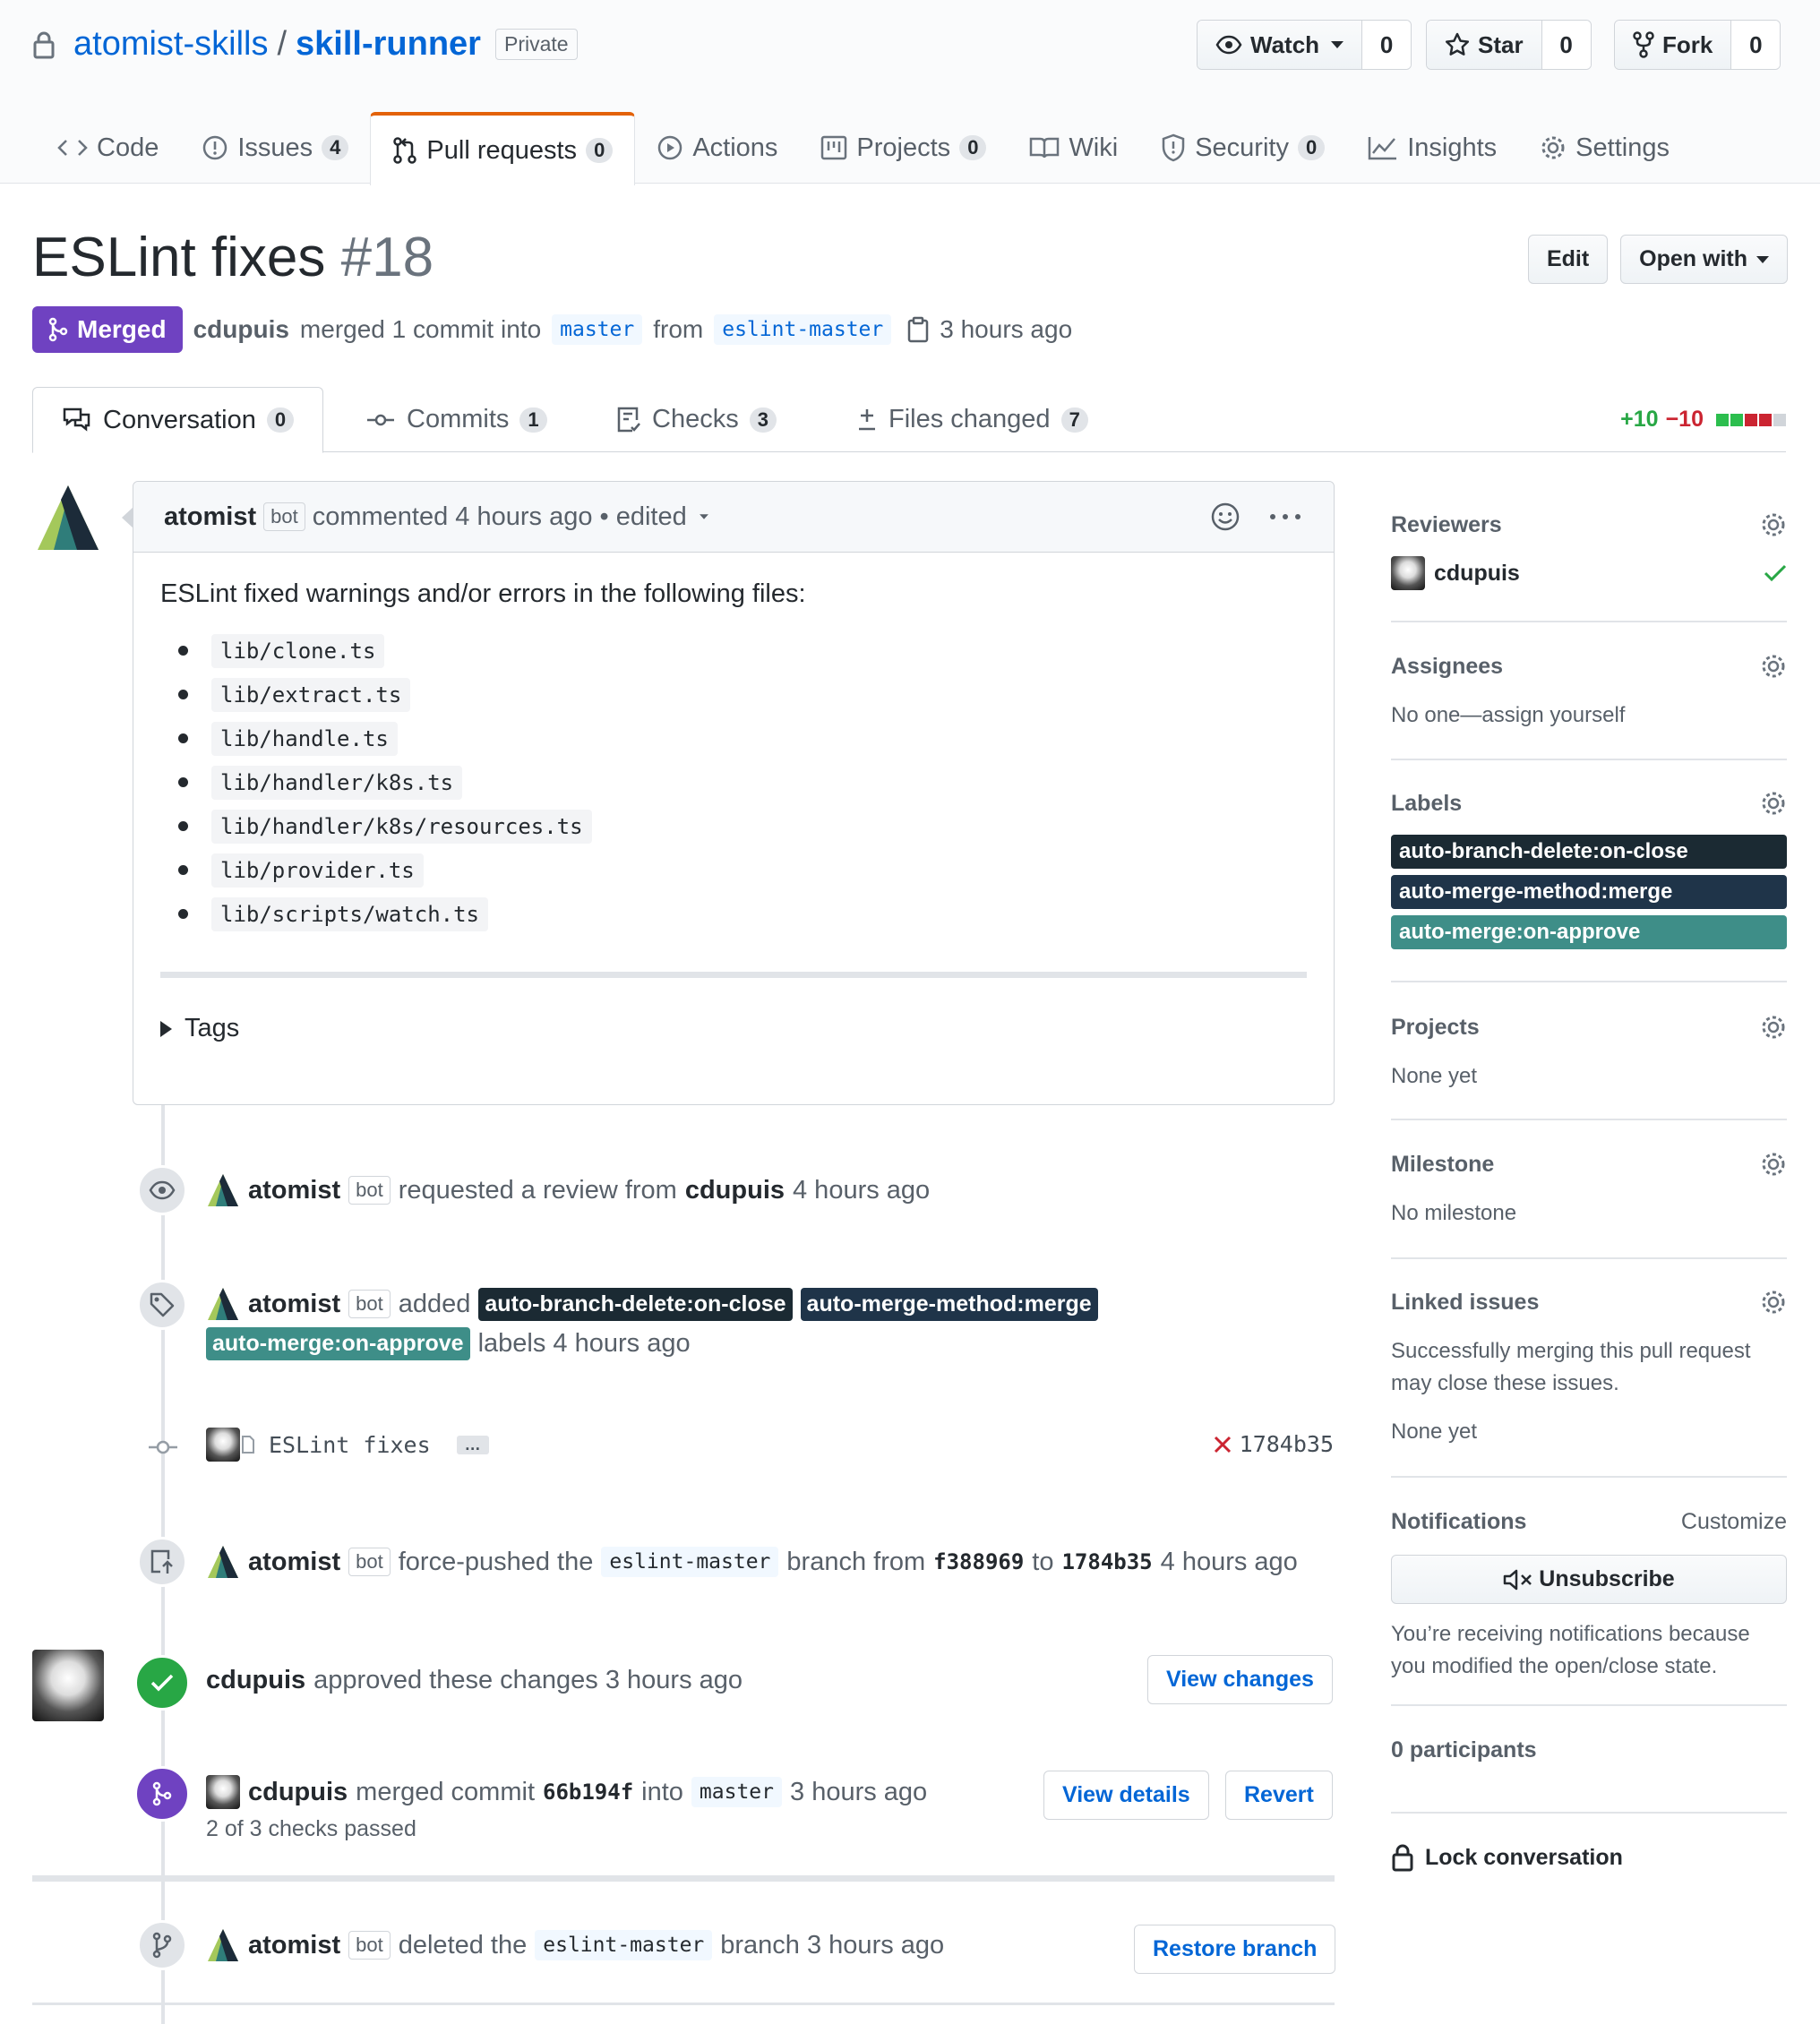 The height and width of the screenshot is (2024, 1820). Describe the element at coordinates (453, 517) in the screenshot. I see `comment-time: commented 4 hours ago` at that location.